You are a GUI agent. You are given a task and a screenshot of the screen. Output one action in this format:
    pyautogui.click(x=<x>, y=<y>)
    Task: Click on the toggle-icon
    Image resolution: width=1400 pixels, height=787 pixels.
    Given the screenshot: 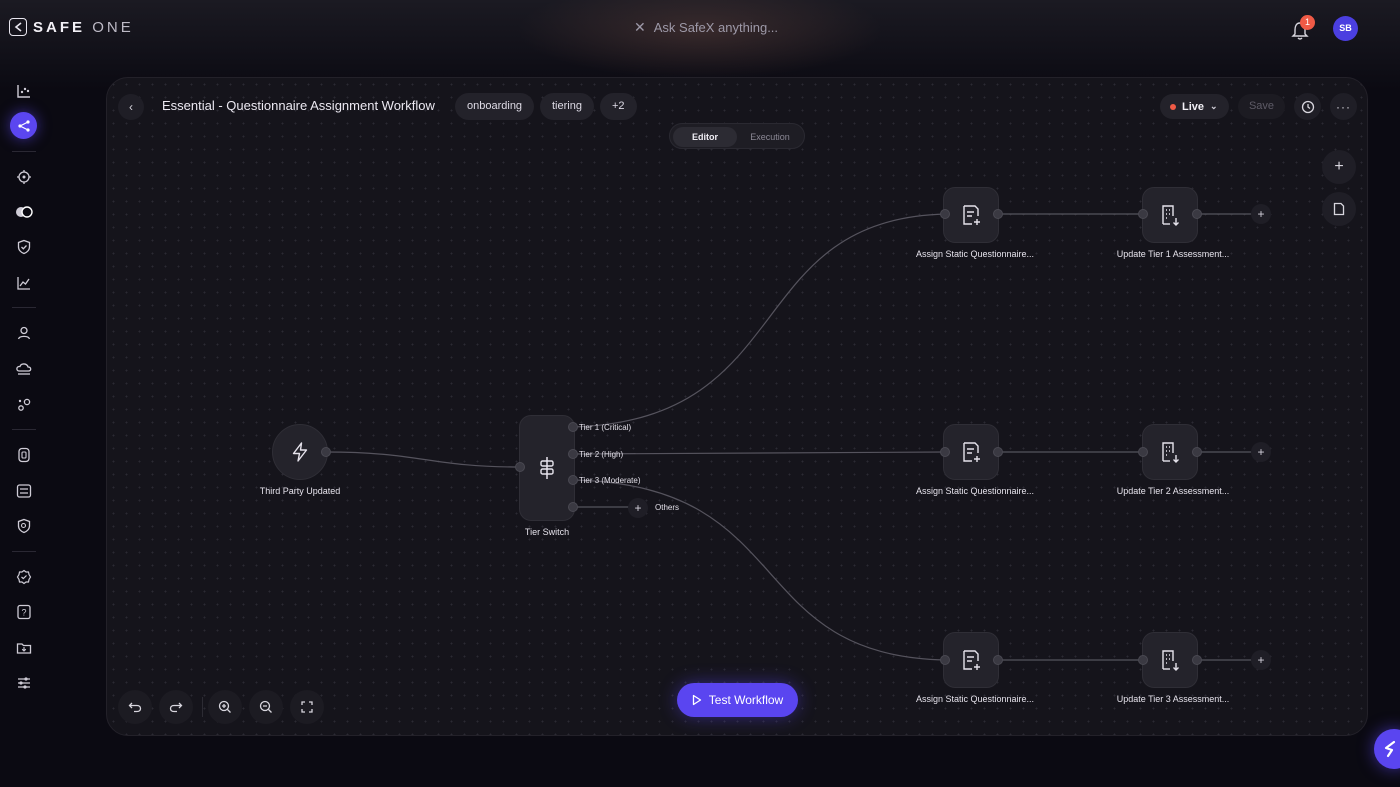 What is the action you would take?
    pyautogui.click(x=24, y=212)
    